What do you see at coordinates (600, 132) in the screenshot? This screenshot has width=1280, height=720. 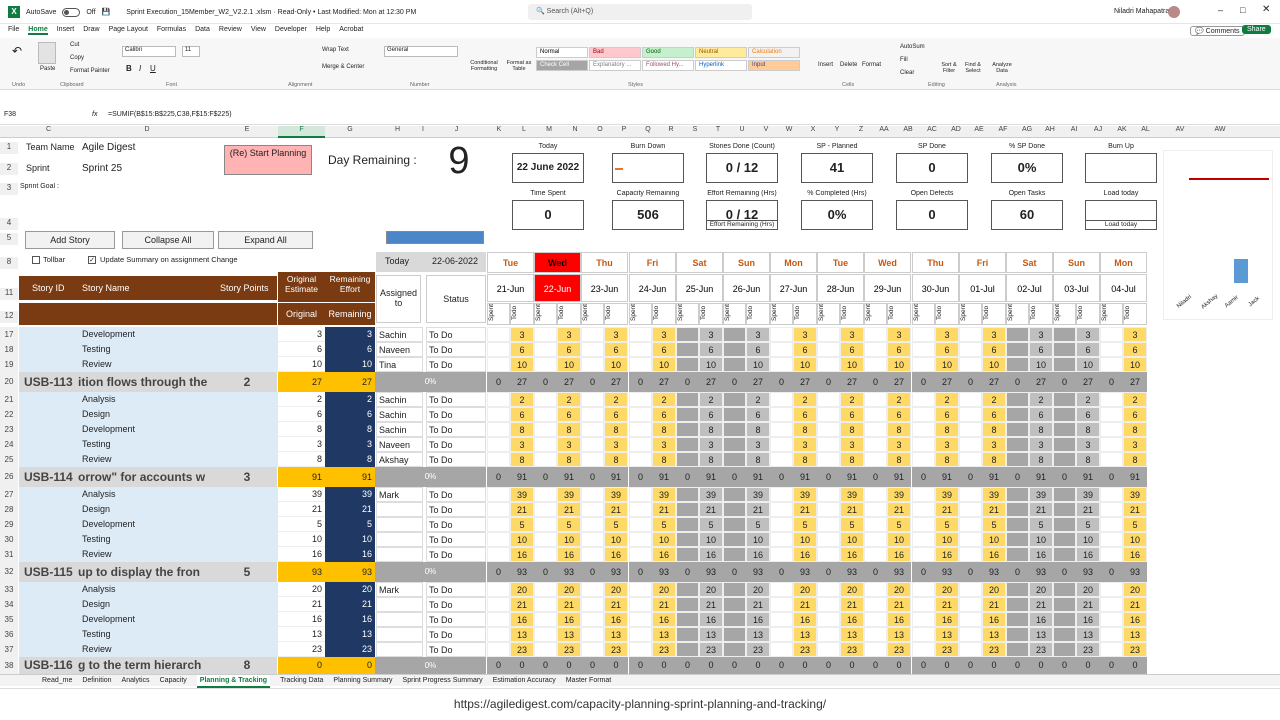 I see `column-header-o: O` at bounding box center [600, 132].